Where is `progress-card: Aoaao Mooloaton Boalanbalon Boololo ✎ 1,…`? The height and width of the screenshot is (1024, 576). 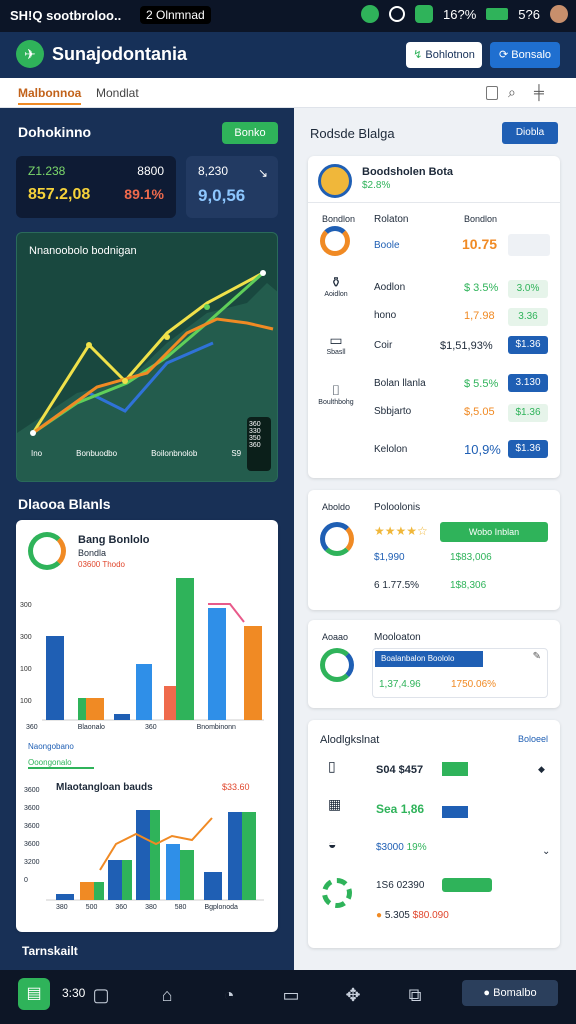 progress-card: Aoaao Mooloaton Boalanbalon Boololo ✎ 1,… is located at coordinates (434, 664).